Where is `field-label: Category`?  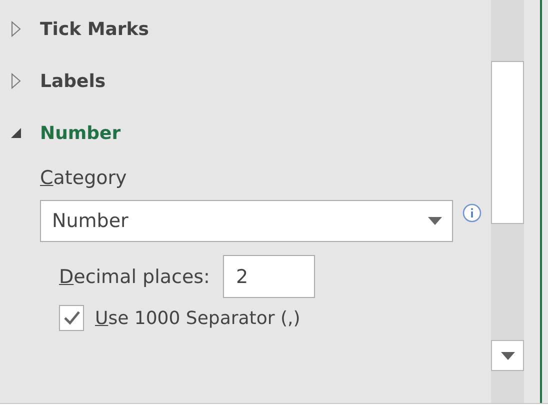
field-label: Category is located at coordinates (83, 178).